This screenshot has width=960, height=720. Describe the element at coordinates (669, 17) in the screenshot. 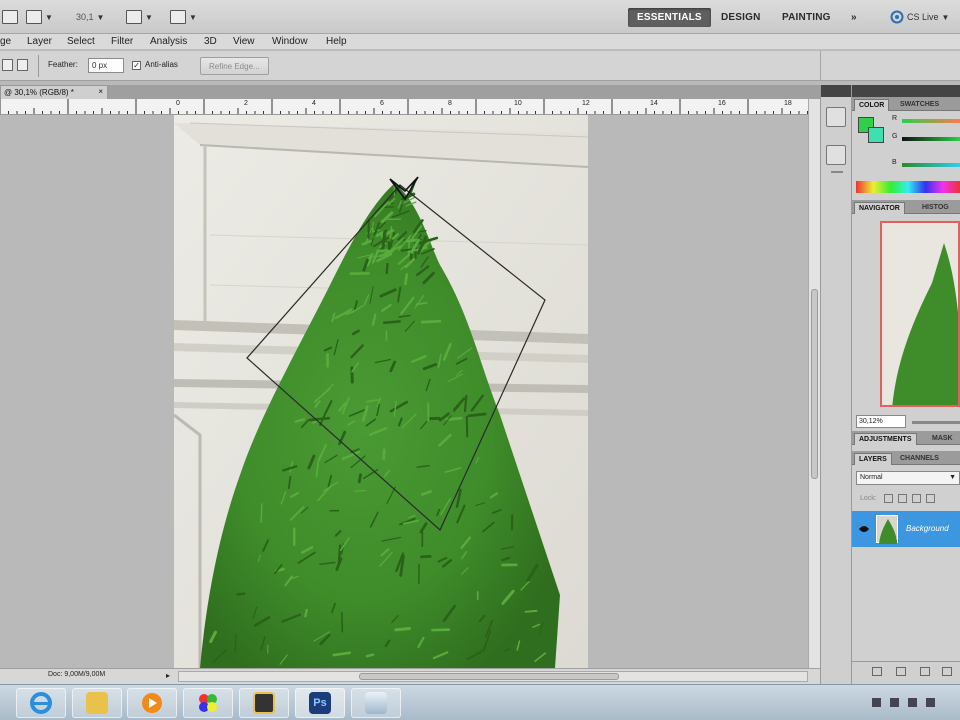

I see `workspace-essentials: ESSENTIALS` at that location.